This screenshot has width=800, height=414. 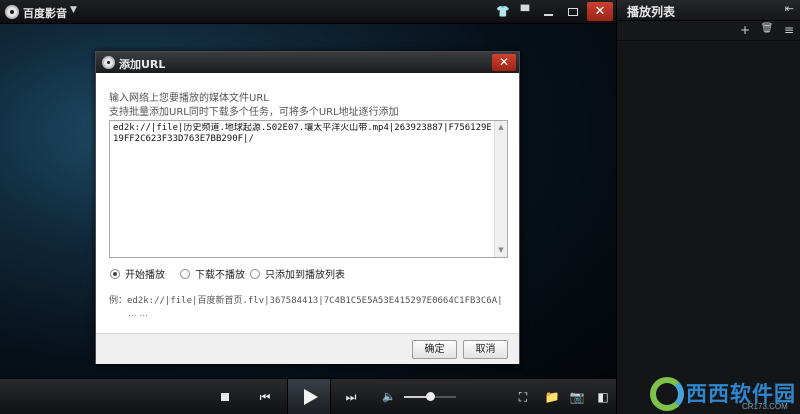 I want to click on volume-icon: 🔈, so click(x=389, y=396).